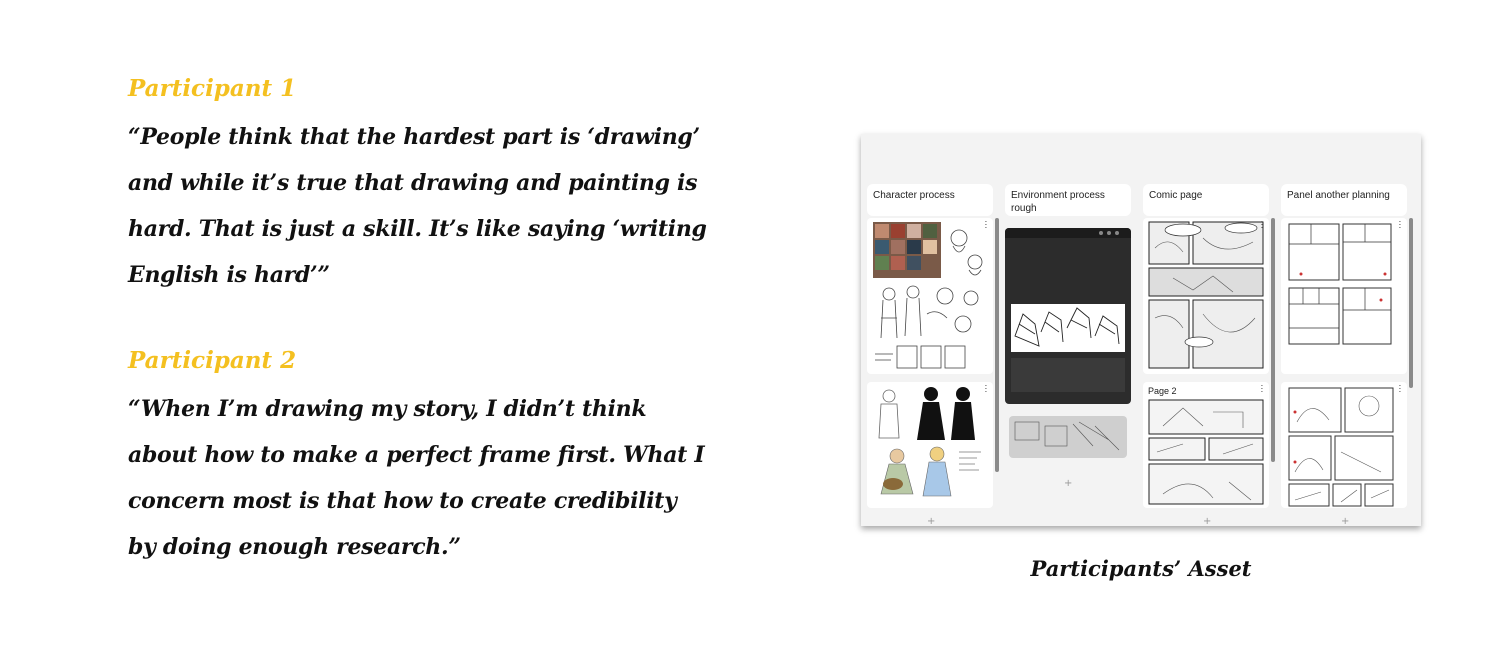  I want to click on column-title: Environment process rough, so click(1068, 200).